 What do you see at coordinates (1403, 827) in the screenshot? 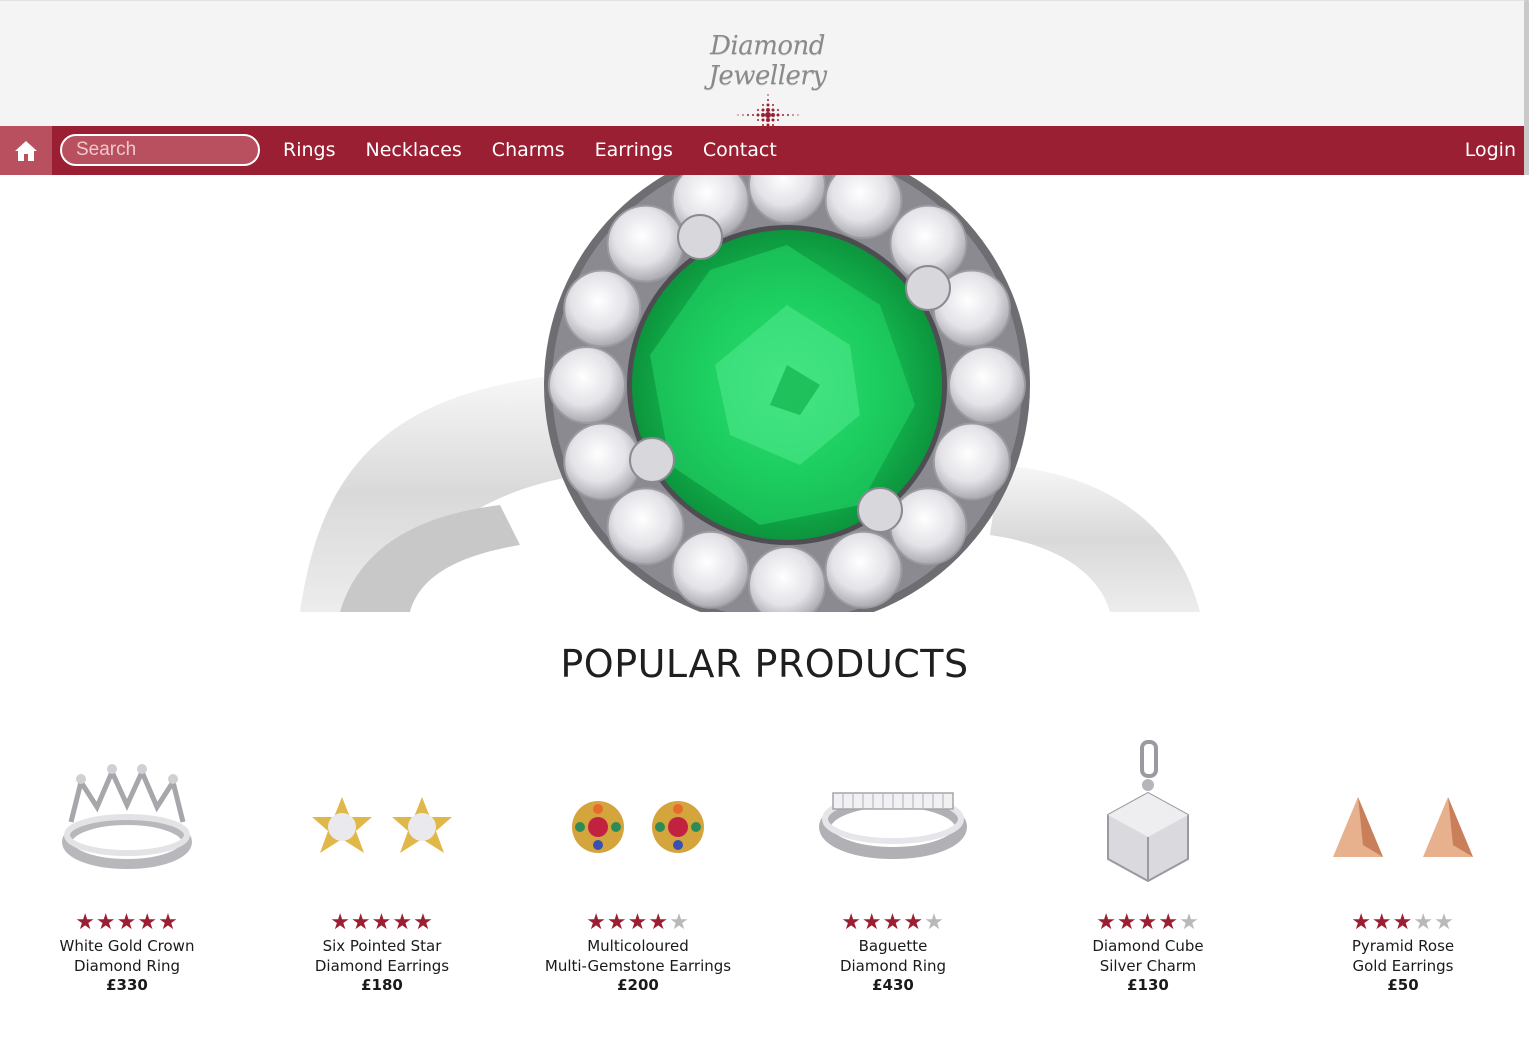
I see `pyramid-earrings-image` at bounding box center [1403, 827].